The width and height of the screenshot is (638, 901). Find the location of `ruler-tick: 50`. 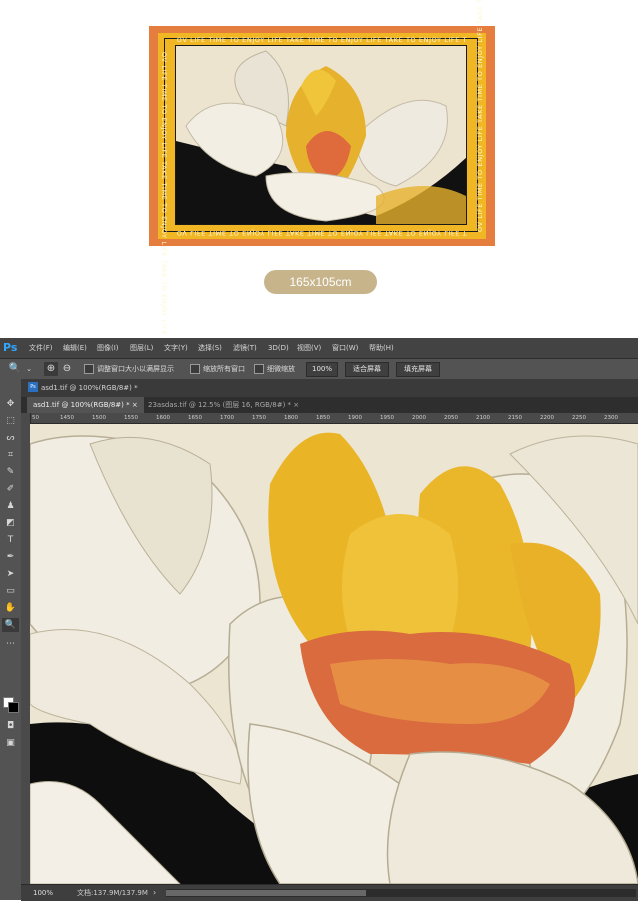

ruler-tick: 50 is located at coordinates (35, 418).